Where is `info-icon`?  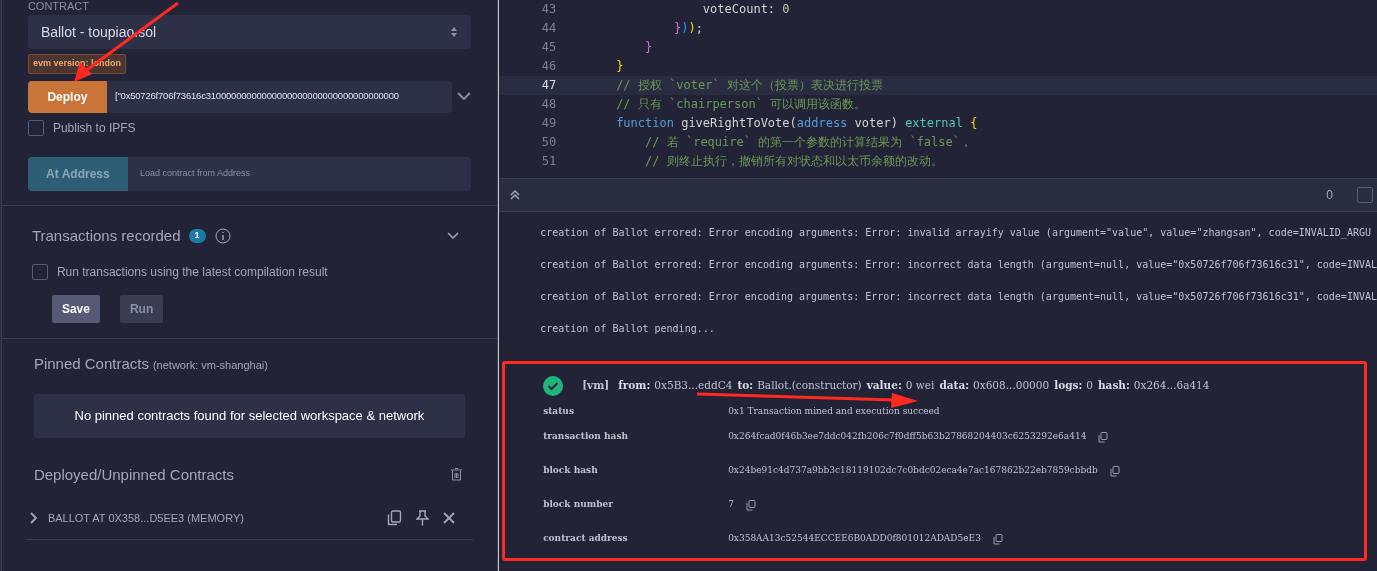 info-icon is located at coordinates (222, 235).